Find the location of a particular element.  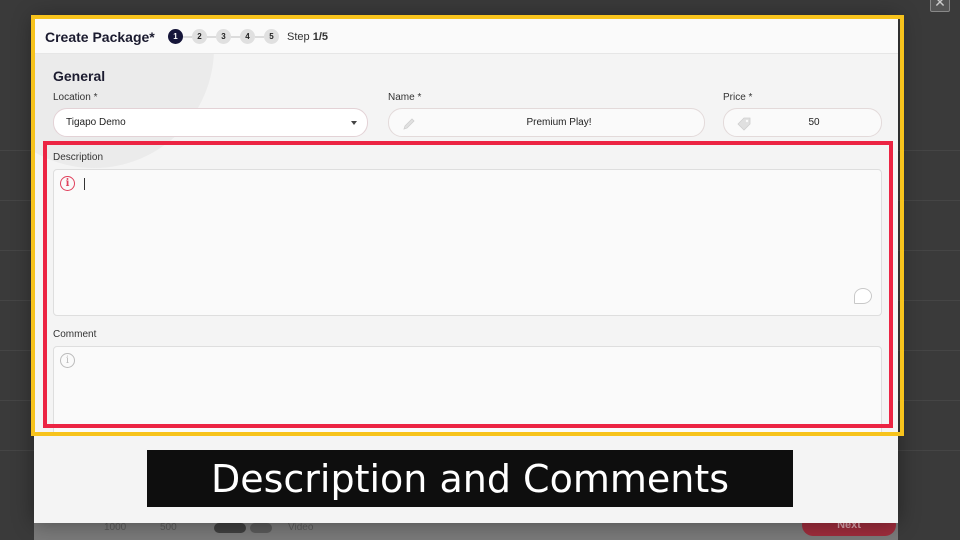

step-3: 3 is located at coordinates (223, 36).